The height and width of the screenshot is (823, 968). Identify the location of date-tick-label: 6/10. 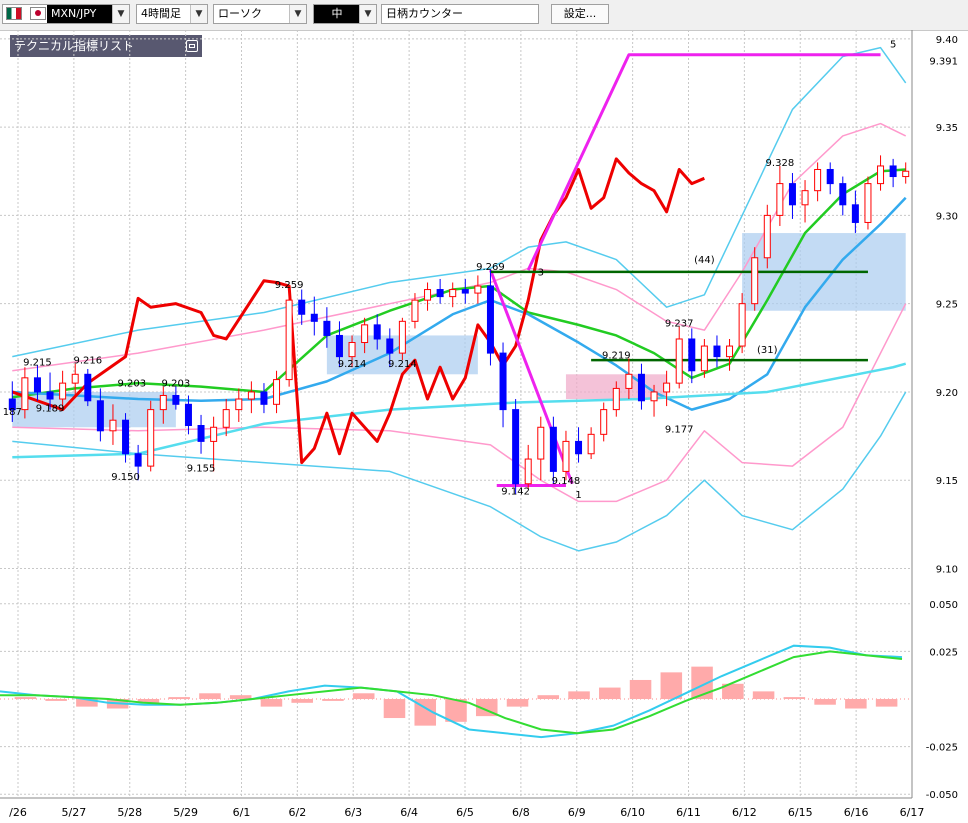
(632, 812).